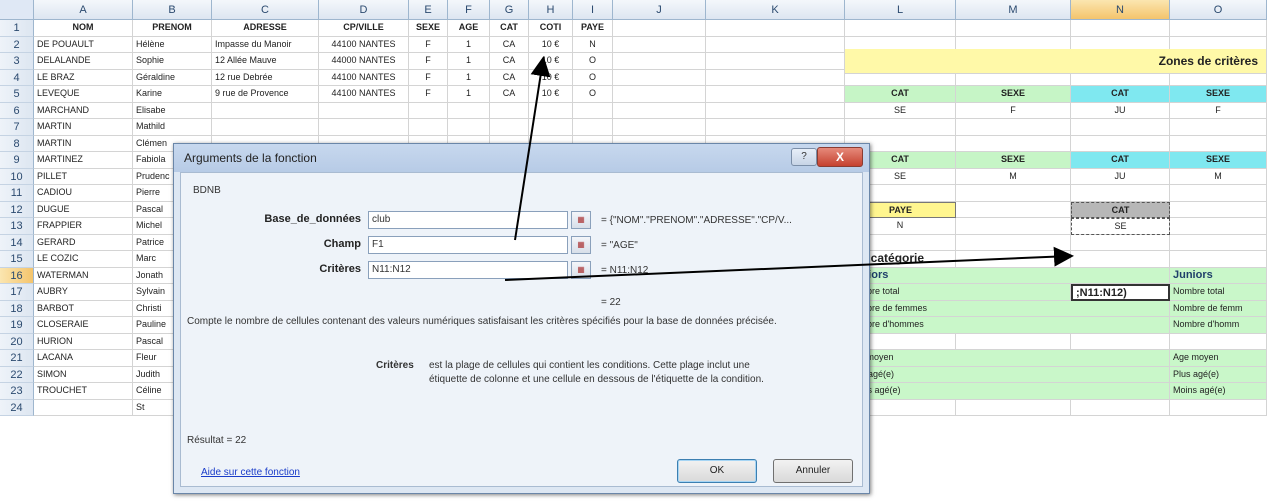 The width and height of the screenshot is (1267, 504). What do you see at coordinates (532, 148) in the screenshot?
I see `arrow-to-age-column` at bounding box center [532, 148].